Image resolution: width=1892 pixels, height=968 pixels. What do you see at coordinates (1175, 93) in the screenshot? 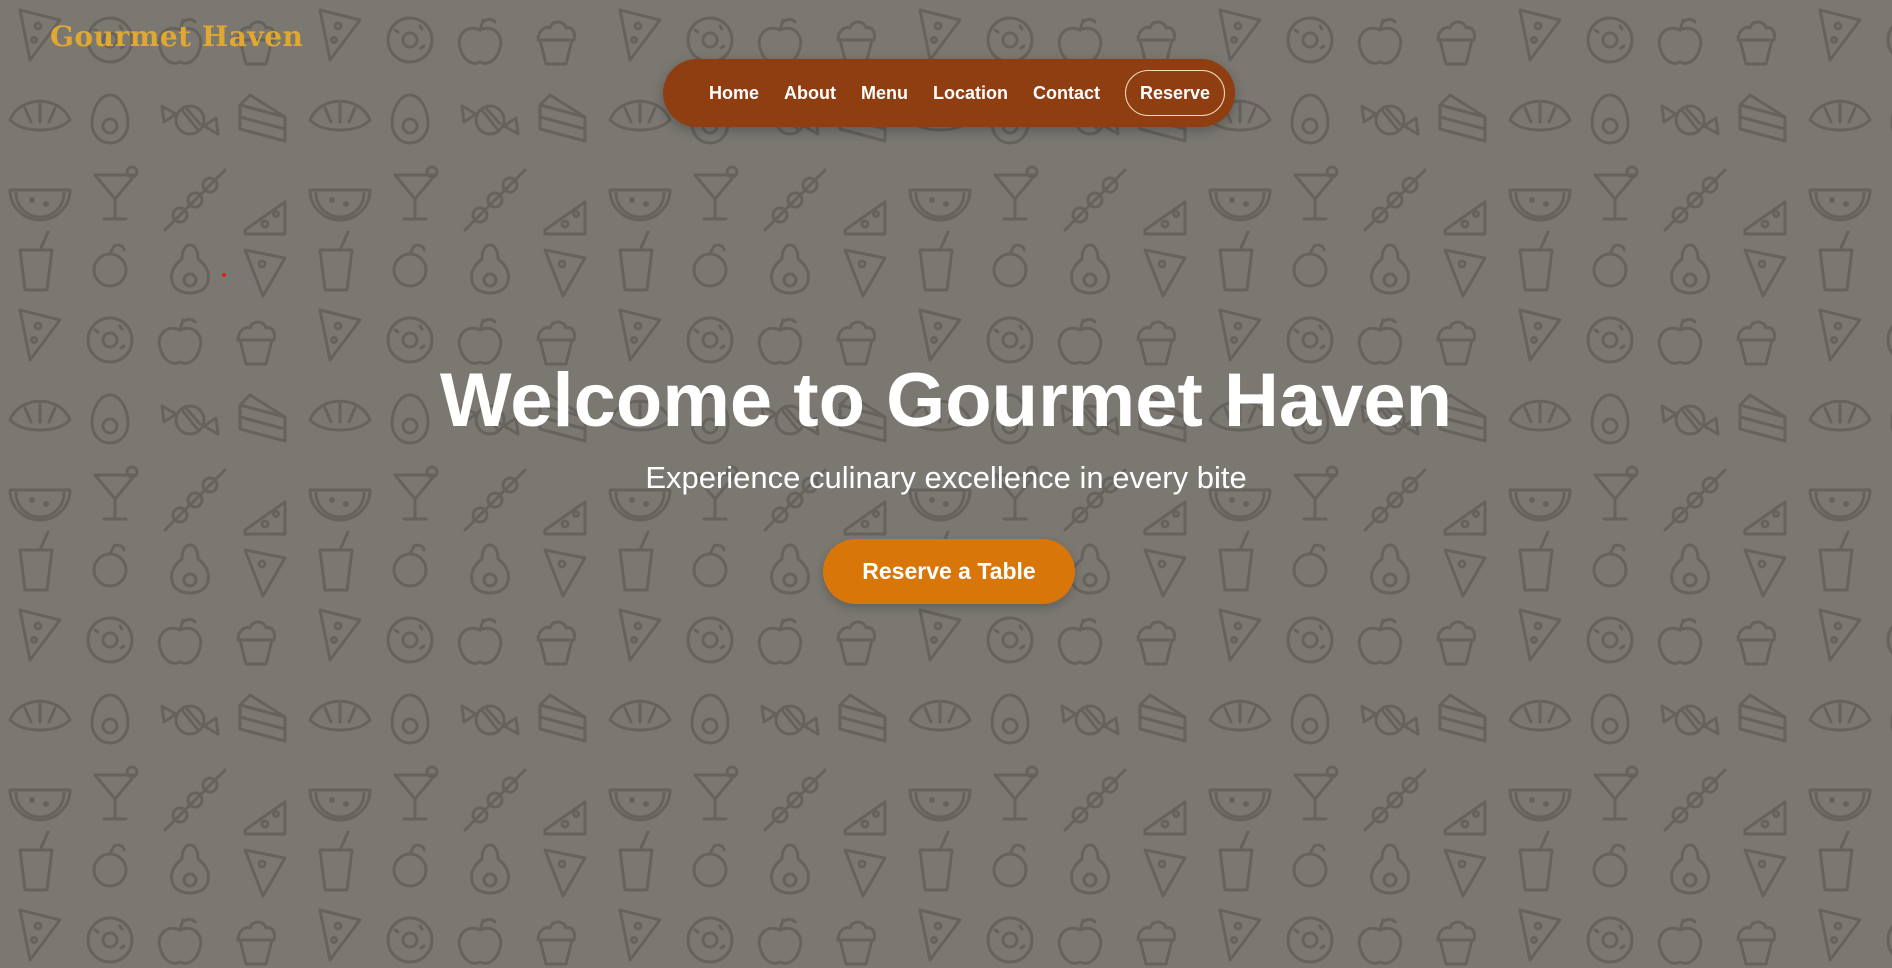
I see `nav-reserve-button: Reserve` at bounding box center [1175, 93].